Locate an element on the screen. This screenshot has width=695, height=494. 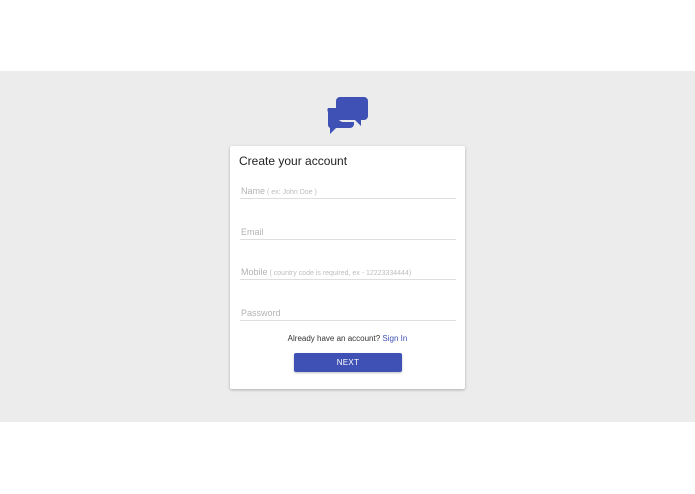
signin-link: Sign In is located at coordinates (394, 338).